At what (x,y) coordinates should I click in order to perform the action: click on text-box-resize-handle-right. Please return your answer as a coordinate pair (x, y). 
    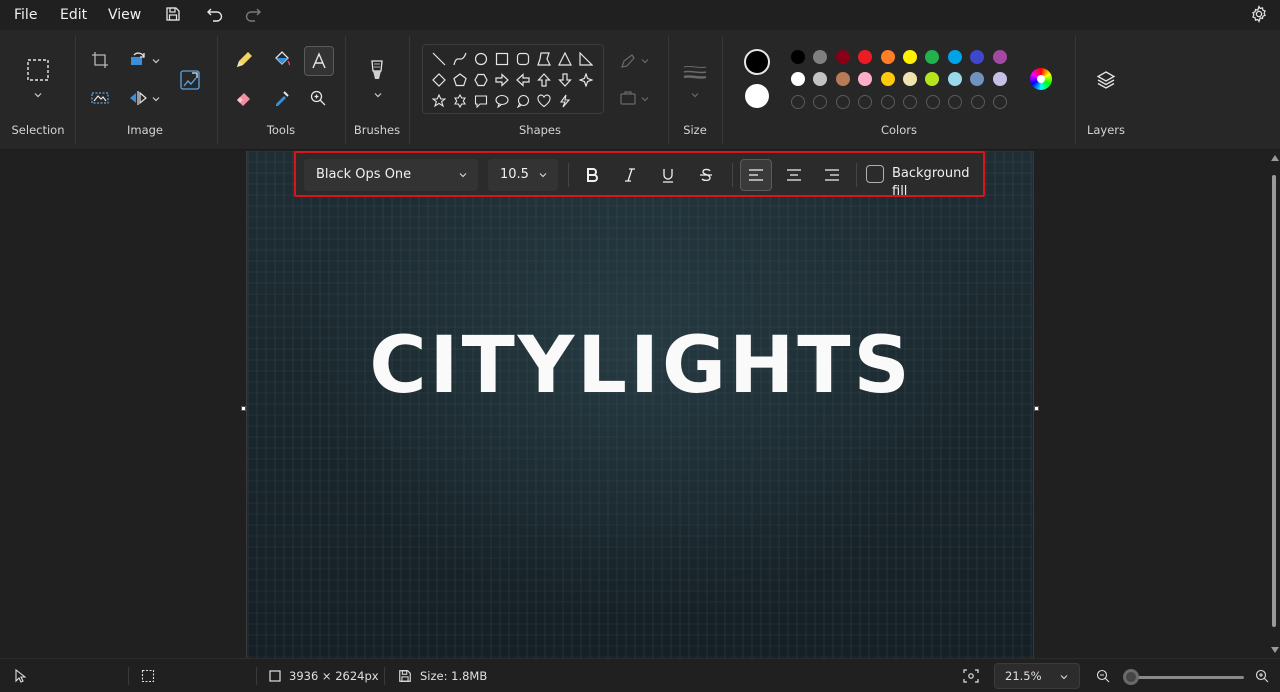
    Looking at the image, I should click on (1036, 408).